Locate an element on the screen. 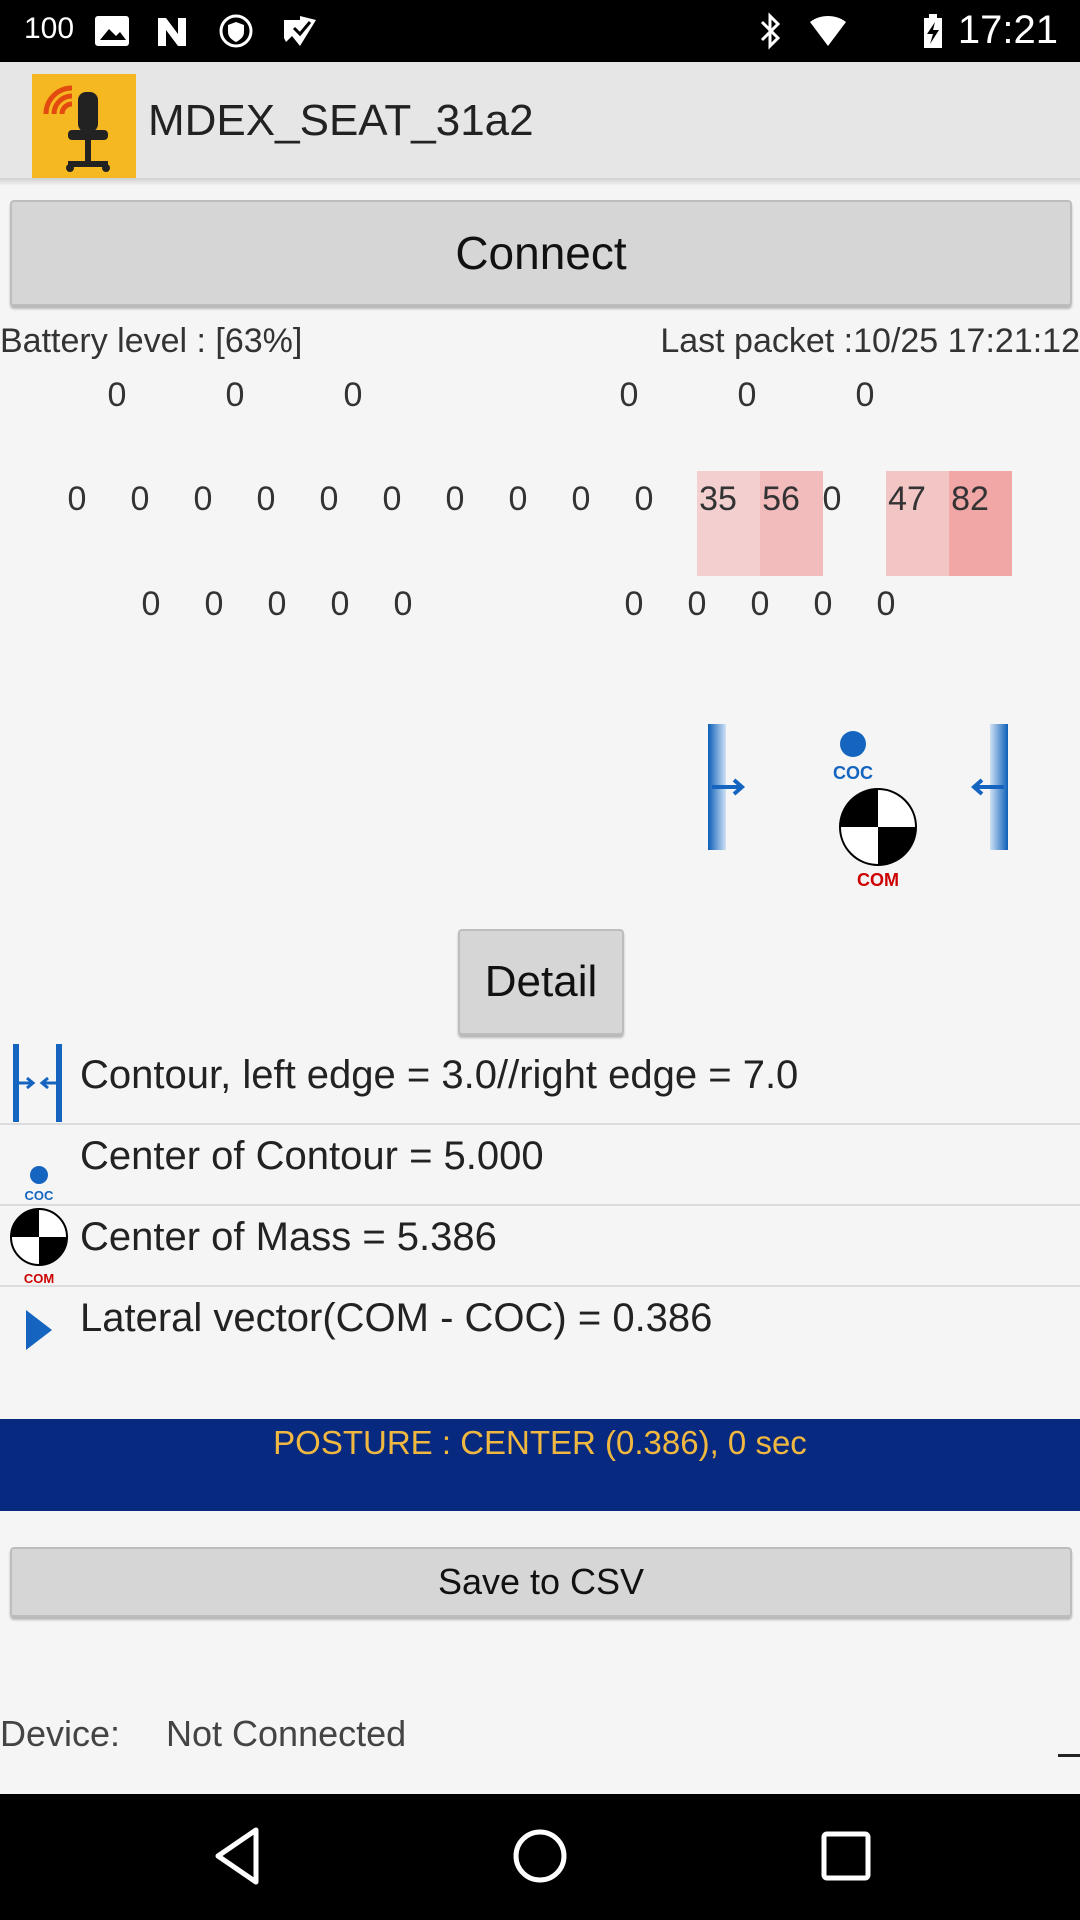 This screenshot has width=1080, height=1920. lateral-vector-text: Lateral vector(COM - COC) = 0.386 is located at coordinates (396, 1318).